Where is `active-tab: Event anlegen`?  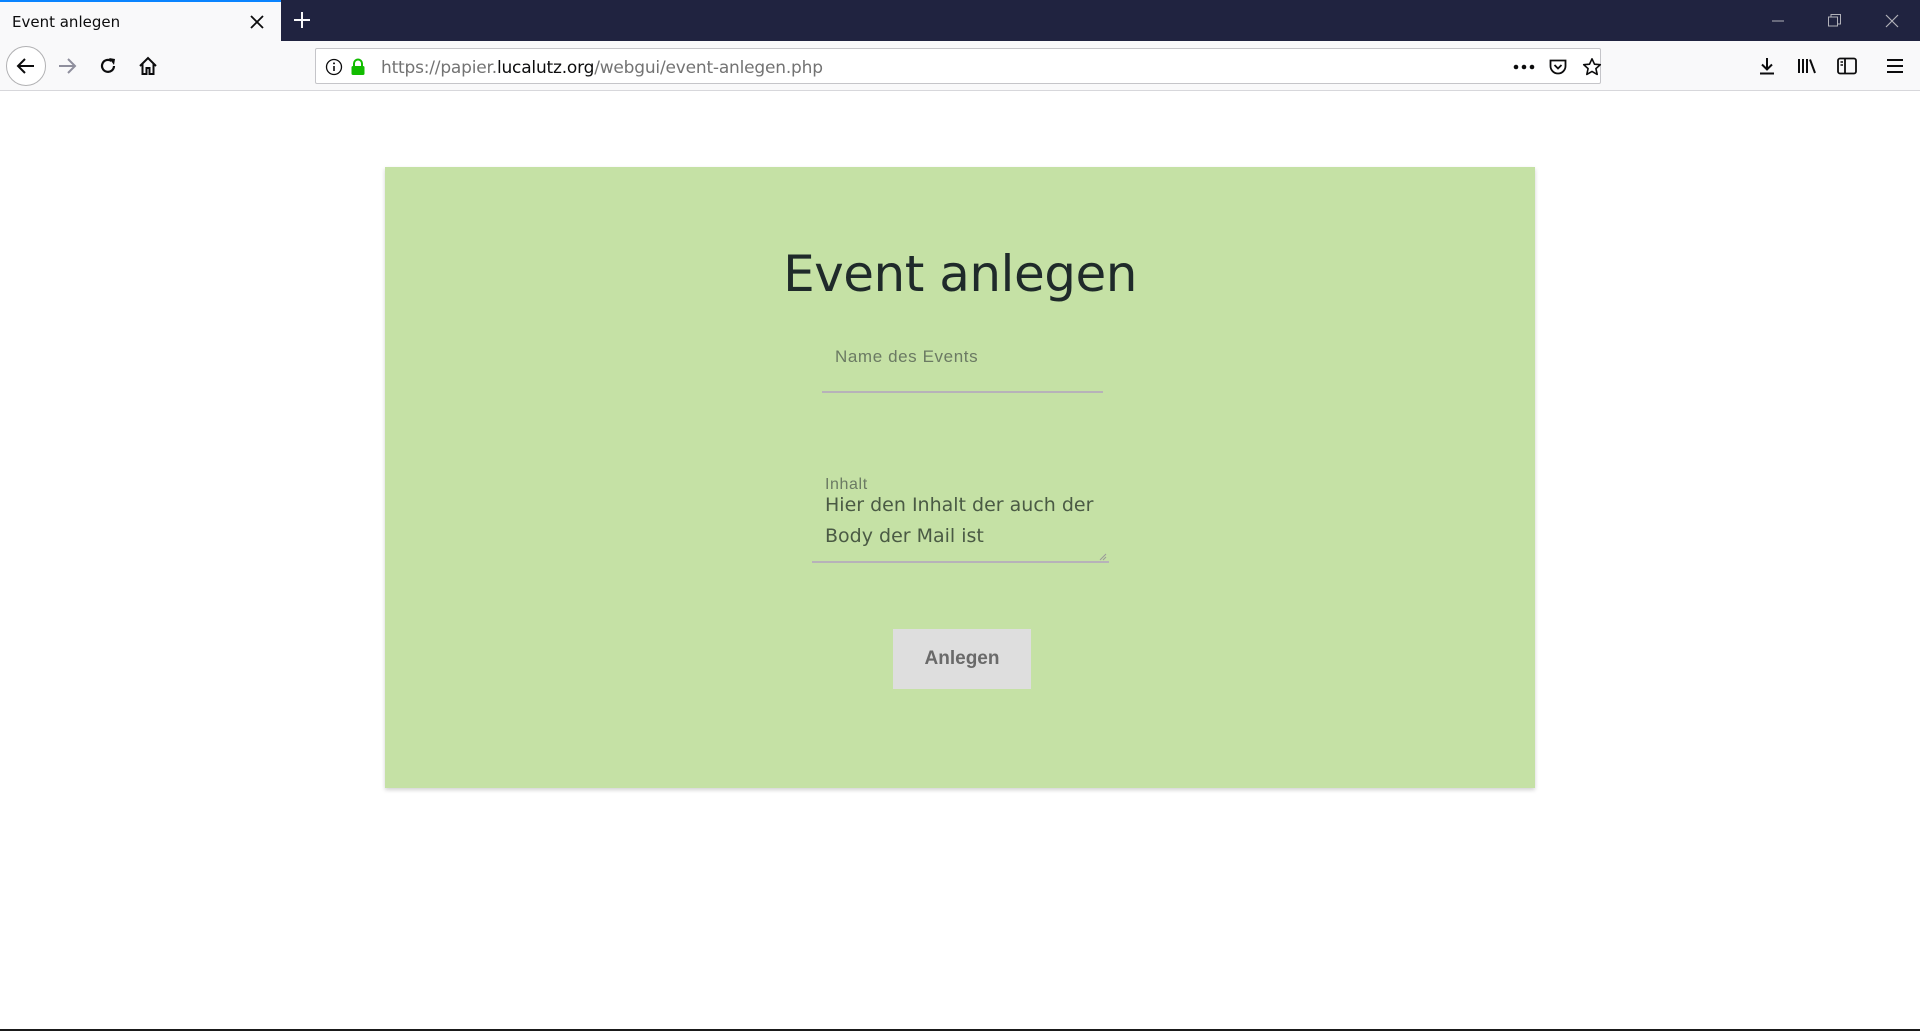
active-tab: Event anlegen is located at coordinates (140, 20).